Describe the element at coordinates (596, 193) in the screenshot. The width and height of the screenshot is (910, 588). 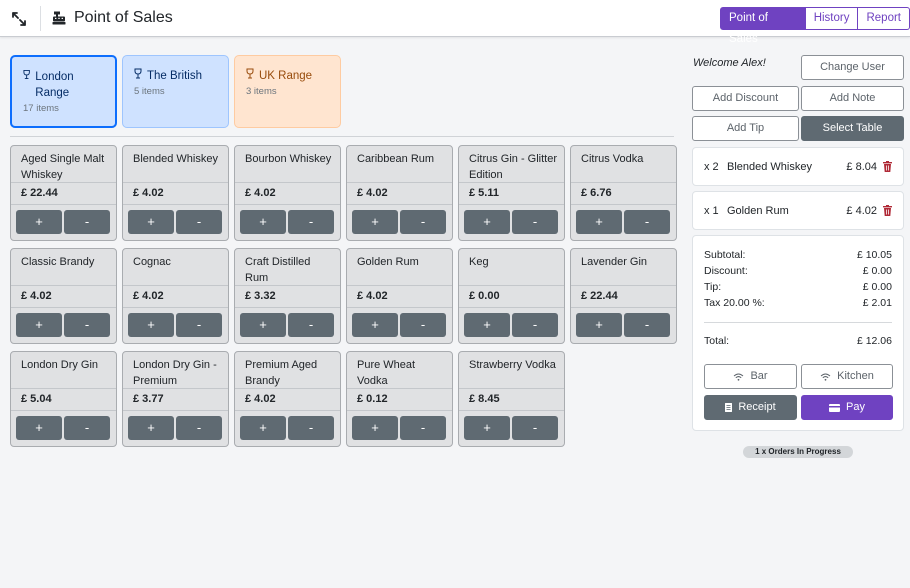
I see `product-price: £ 6.76` at that location.